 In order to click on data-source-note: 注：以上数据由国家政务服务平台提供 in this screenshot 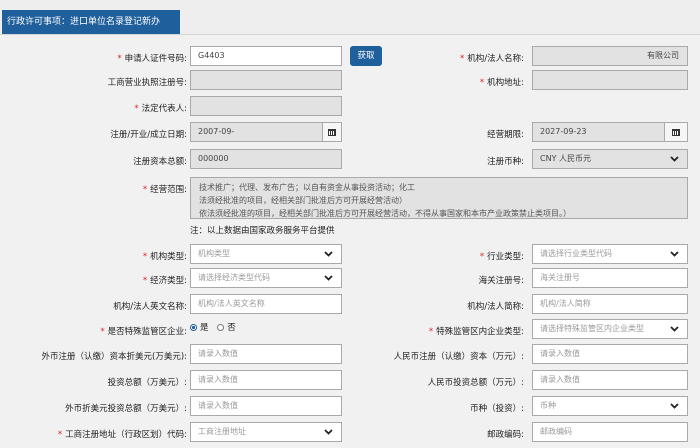, I will do `click(262, 231)`.